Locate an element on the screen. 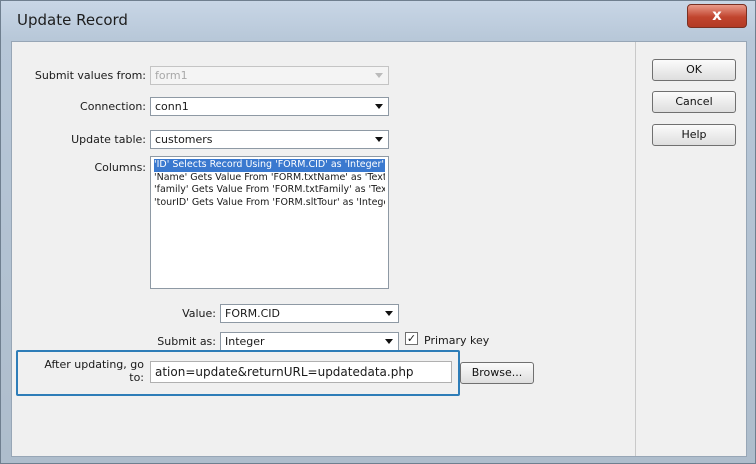  submit-as-value: Integer is located at coordinates (245, 341).